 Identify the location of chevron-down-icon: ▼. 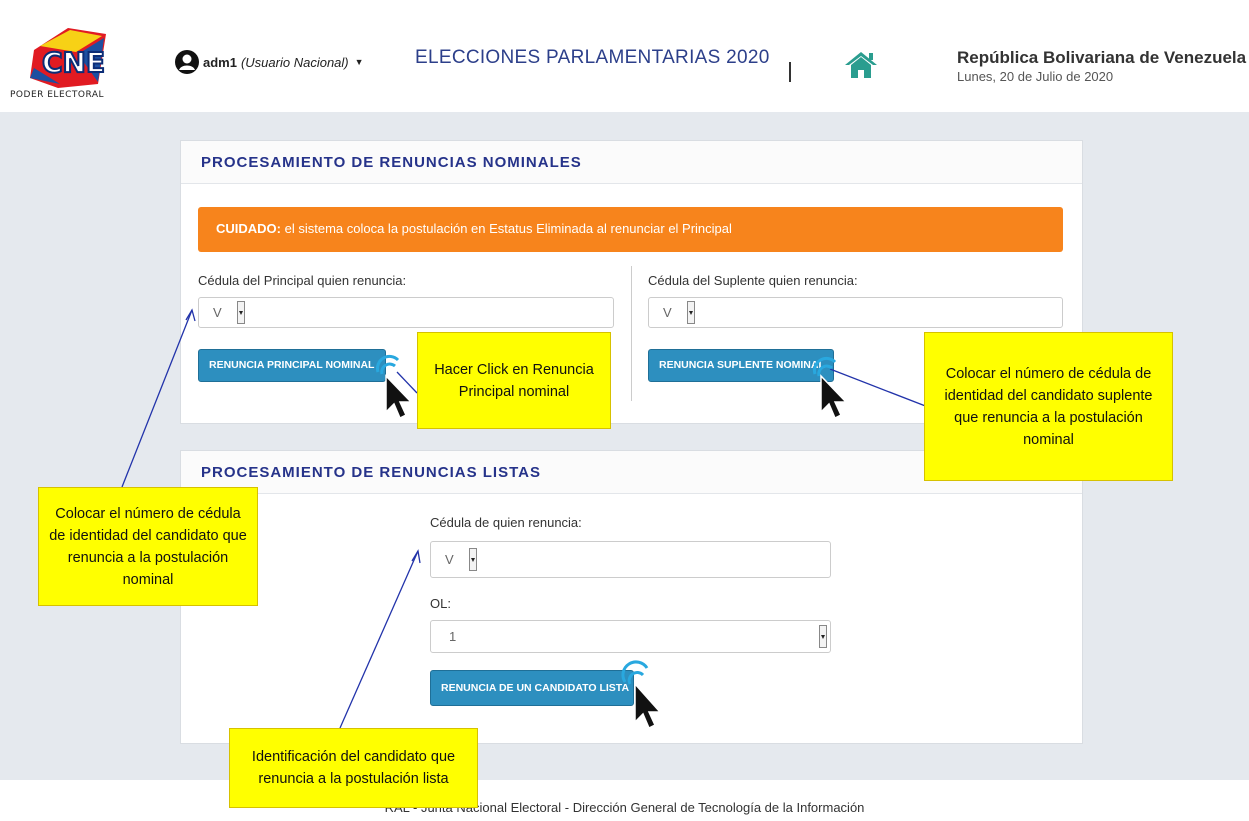
(359, 62).